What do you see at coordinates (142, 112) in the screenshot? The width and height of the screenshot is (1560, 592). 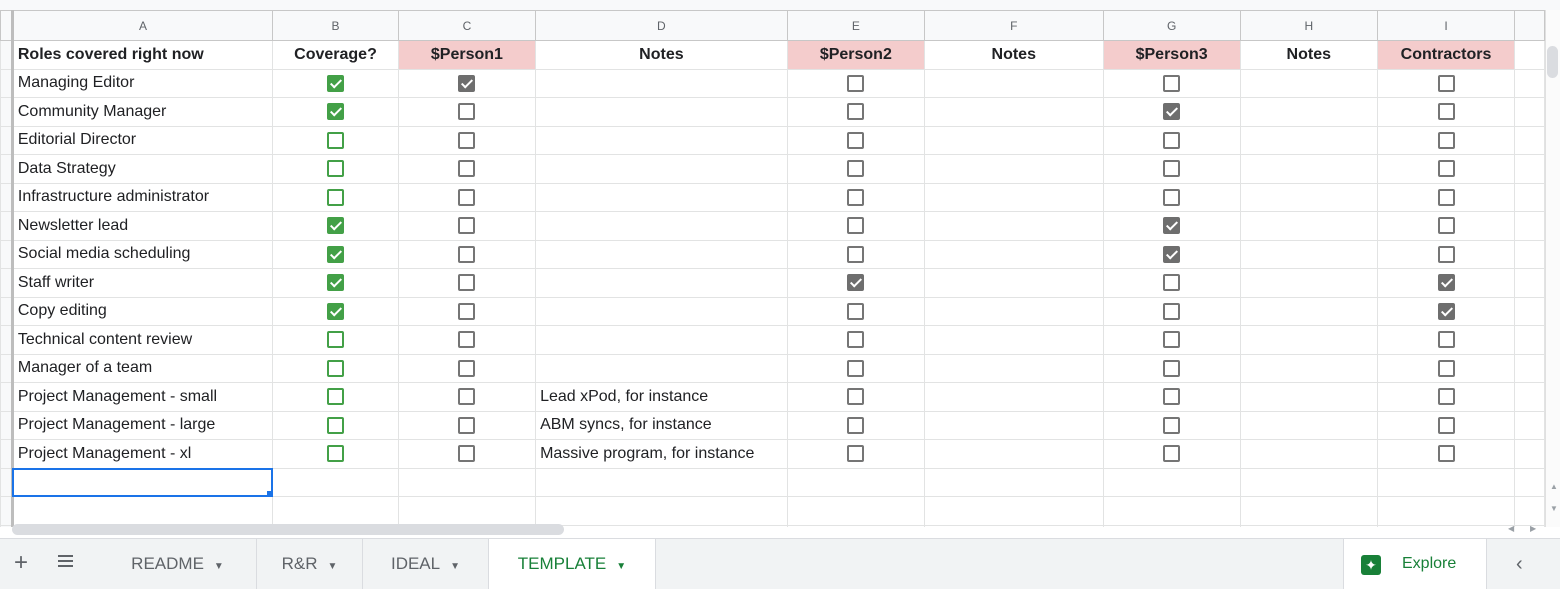 I see `text-cell: Community Manager` at bounding box center [142, 112].